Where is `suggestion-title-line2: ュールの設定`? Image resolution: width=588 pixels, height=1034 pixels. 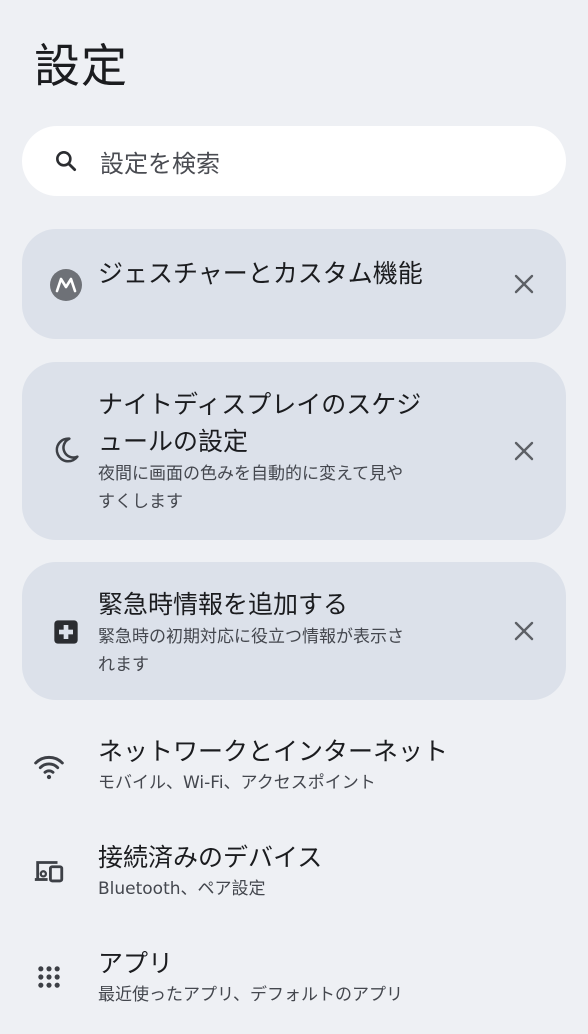
suggestion-title-line2: ュールの設定 is located at coordinates (173, 441).